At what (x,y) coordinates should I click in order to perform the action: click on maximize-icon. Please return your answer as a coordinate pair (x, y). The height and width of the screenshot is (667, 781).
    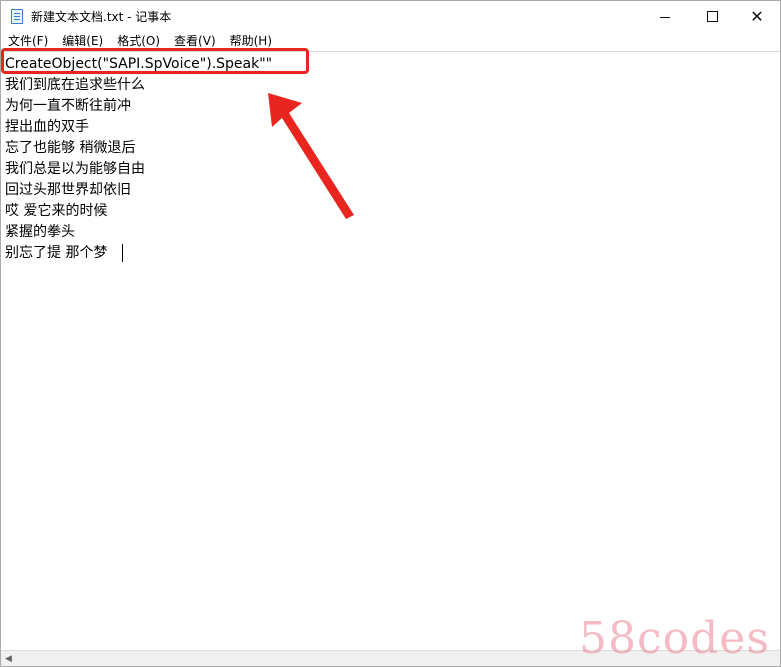
    Looking at the image, I should click on (712, 16).